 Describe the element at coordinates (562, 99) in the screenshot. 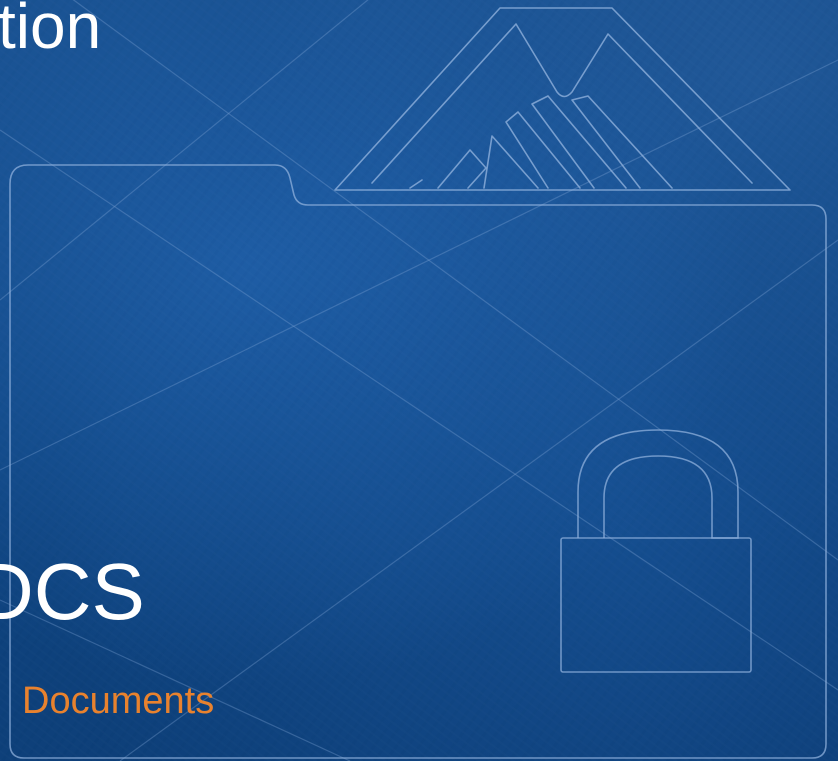

I see `mountain-logo-icon` at that location.